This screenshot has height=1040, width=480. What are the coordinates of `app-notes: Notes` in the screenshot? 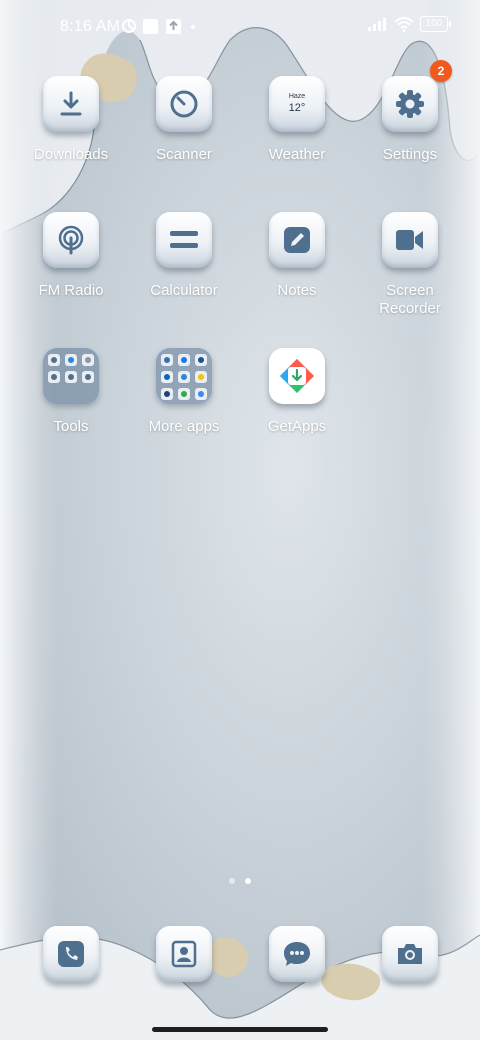 It's located at (297, 256).